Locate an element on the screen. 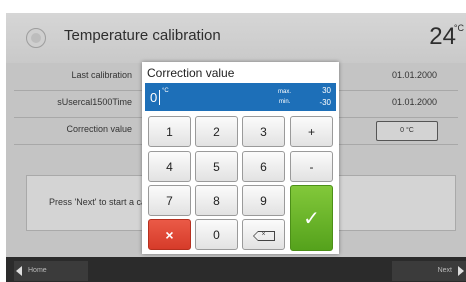  value-unit: °C is located at coordinates (165, 91).